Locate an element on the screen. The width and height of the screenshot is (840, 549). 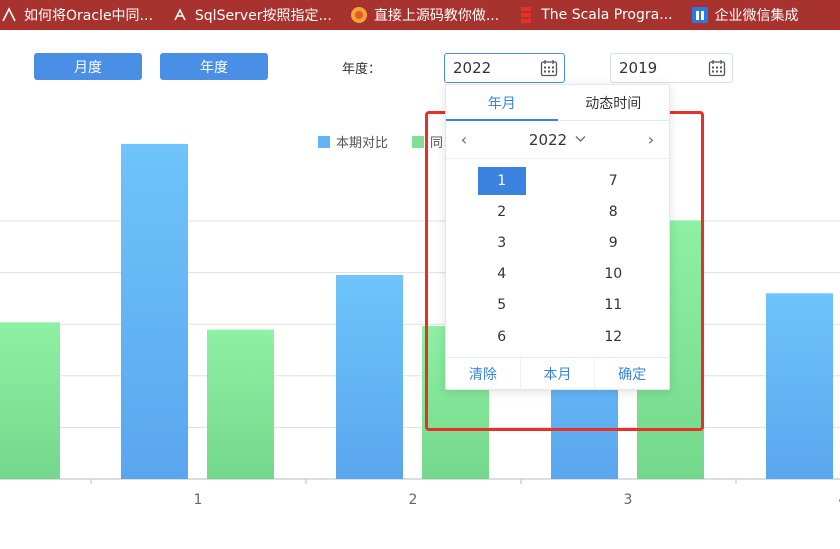
month-label: 6 is located at coordinates (502, 336).